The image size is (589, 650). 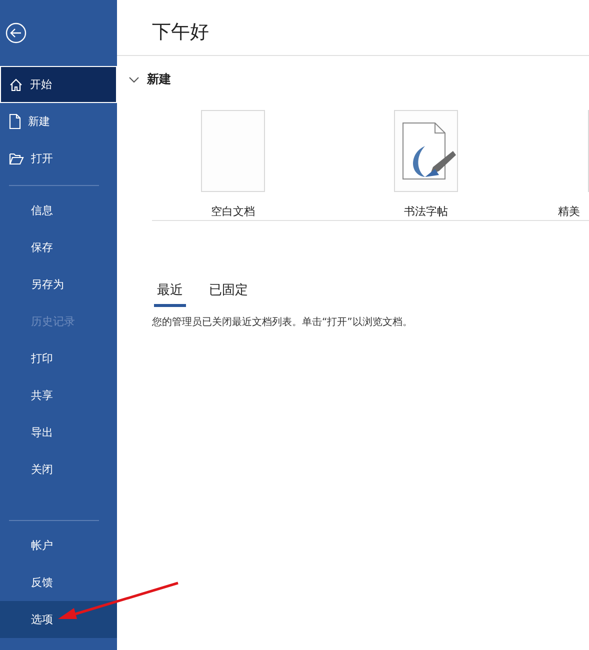 What do you see at coordinates (159, 79) in the screenshot?
I see `section-title: 新建` at bounding box center [159, 79].